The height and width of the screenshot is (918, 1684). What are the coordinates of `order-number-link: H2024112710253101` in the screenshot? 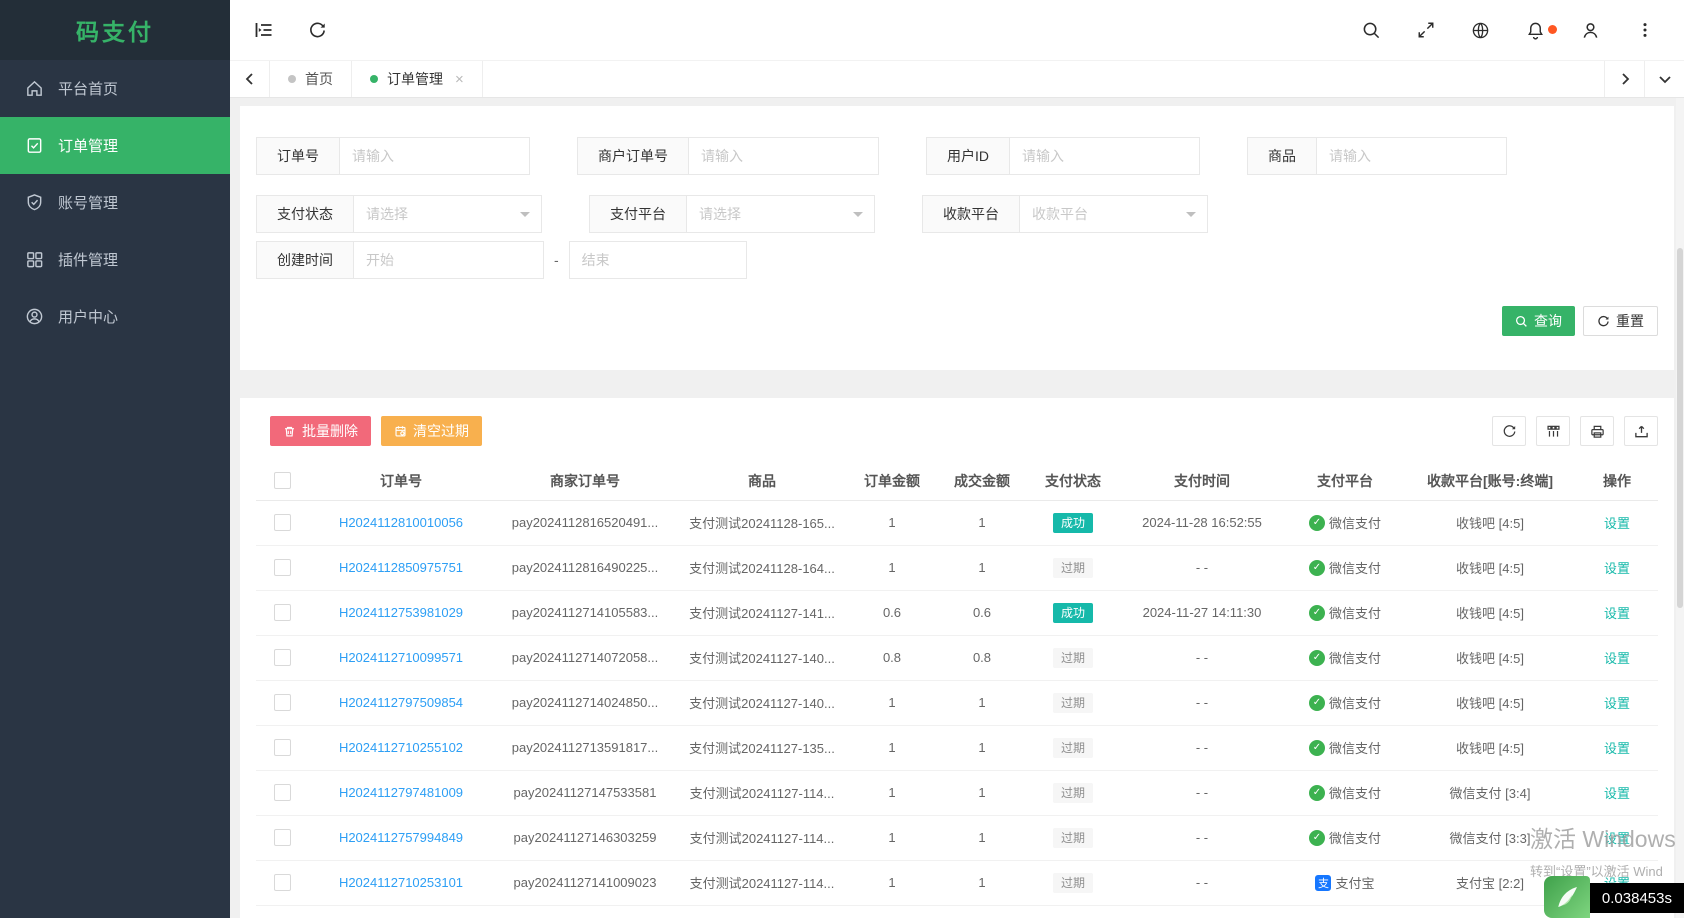 It's located at (401, 882).